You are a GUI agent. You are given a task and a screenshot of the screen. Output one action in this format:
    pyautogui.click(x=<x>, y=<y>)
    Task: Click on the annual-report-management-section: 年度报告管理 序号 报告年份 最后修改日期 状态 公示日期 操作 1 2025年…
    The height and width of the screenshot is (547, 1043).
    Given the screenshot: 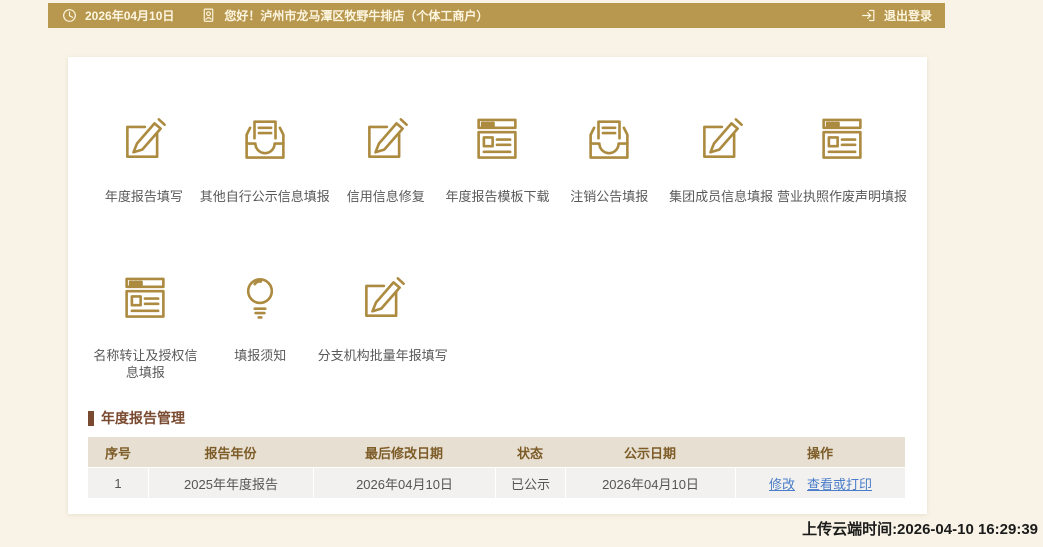 What is the action you would take?
    pyautogui.click(x=497, y=453)
    